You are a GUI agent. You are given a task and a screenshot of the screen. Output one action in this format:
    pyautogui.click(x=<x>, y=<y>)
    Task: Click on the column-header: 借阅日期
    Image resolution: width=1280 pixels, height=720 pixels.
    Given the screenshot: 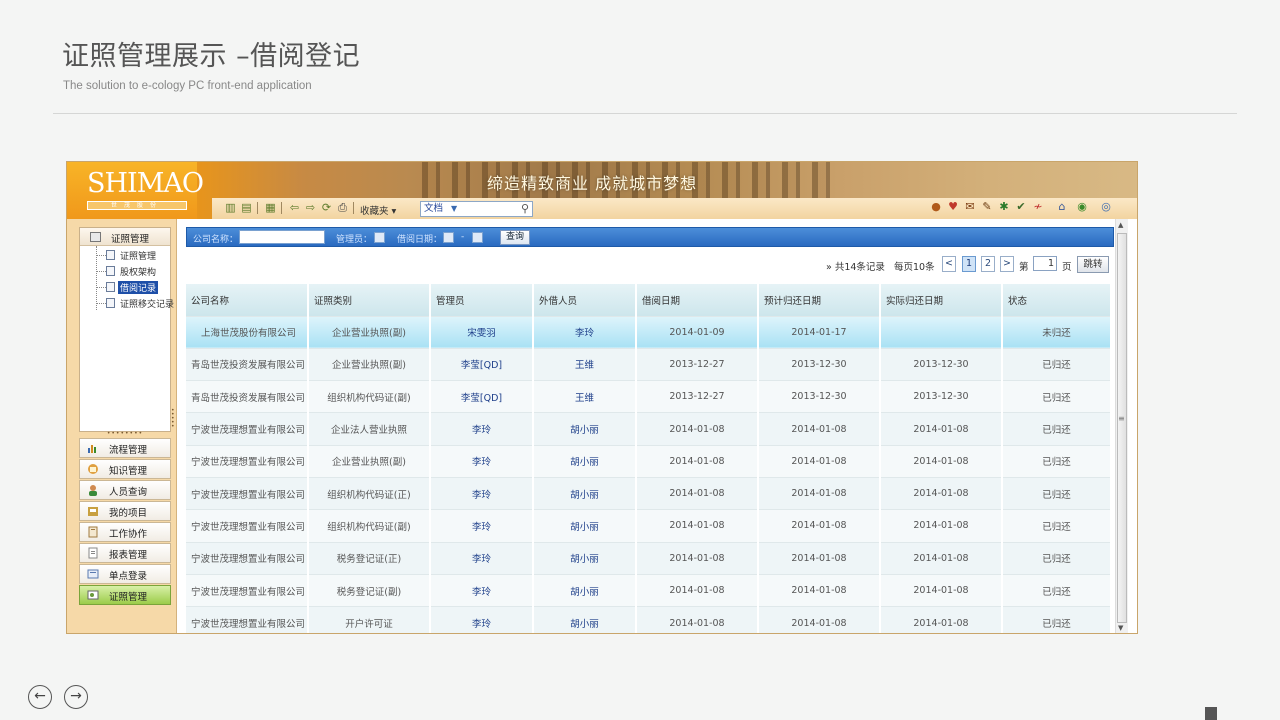 What is the action you would take?
    pyautogui.click(x=697, y=300)
    